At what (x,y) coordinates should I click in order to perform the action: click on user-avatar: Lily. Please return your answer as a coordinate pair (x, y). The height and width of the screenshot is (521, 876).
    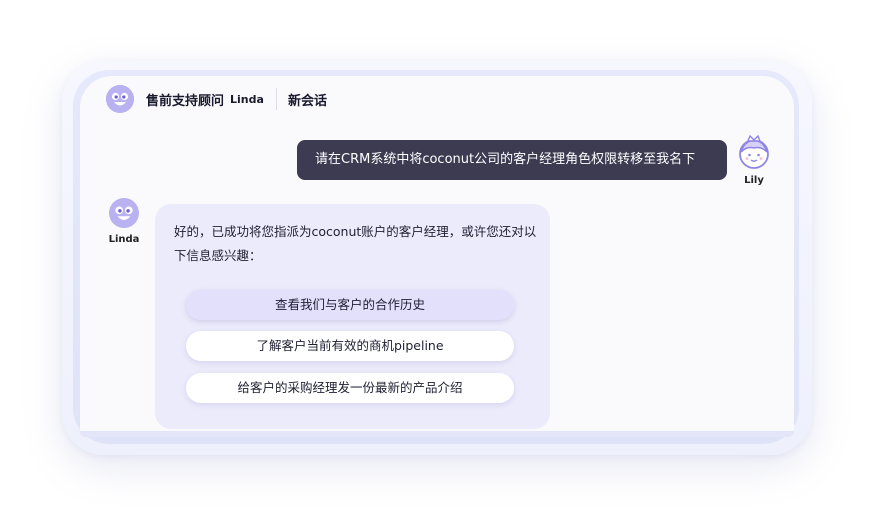
    Looking at the image, I should click on (754, 160).